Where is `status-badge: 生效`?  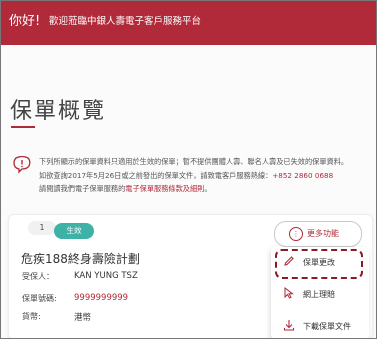
status-badge: 生效 is located at coordinates (74, 231).